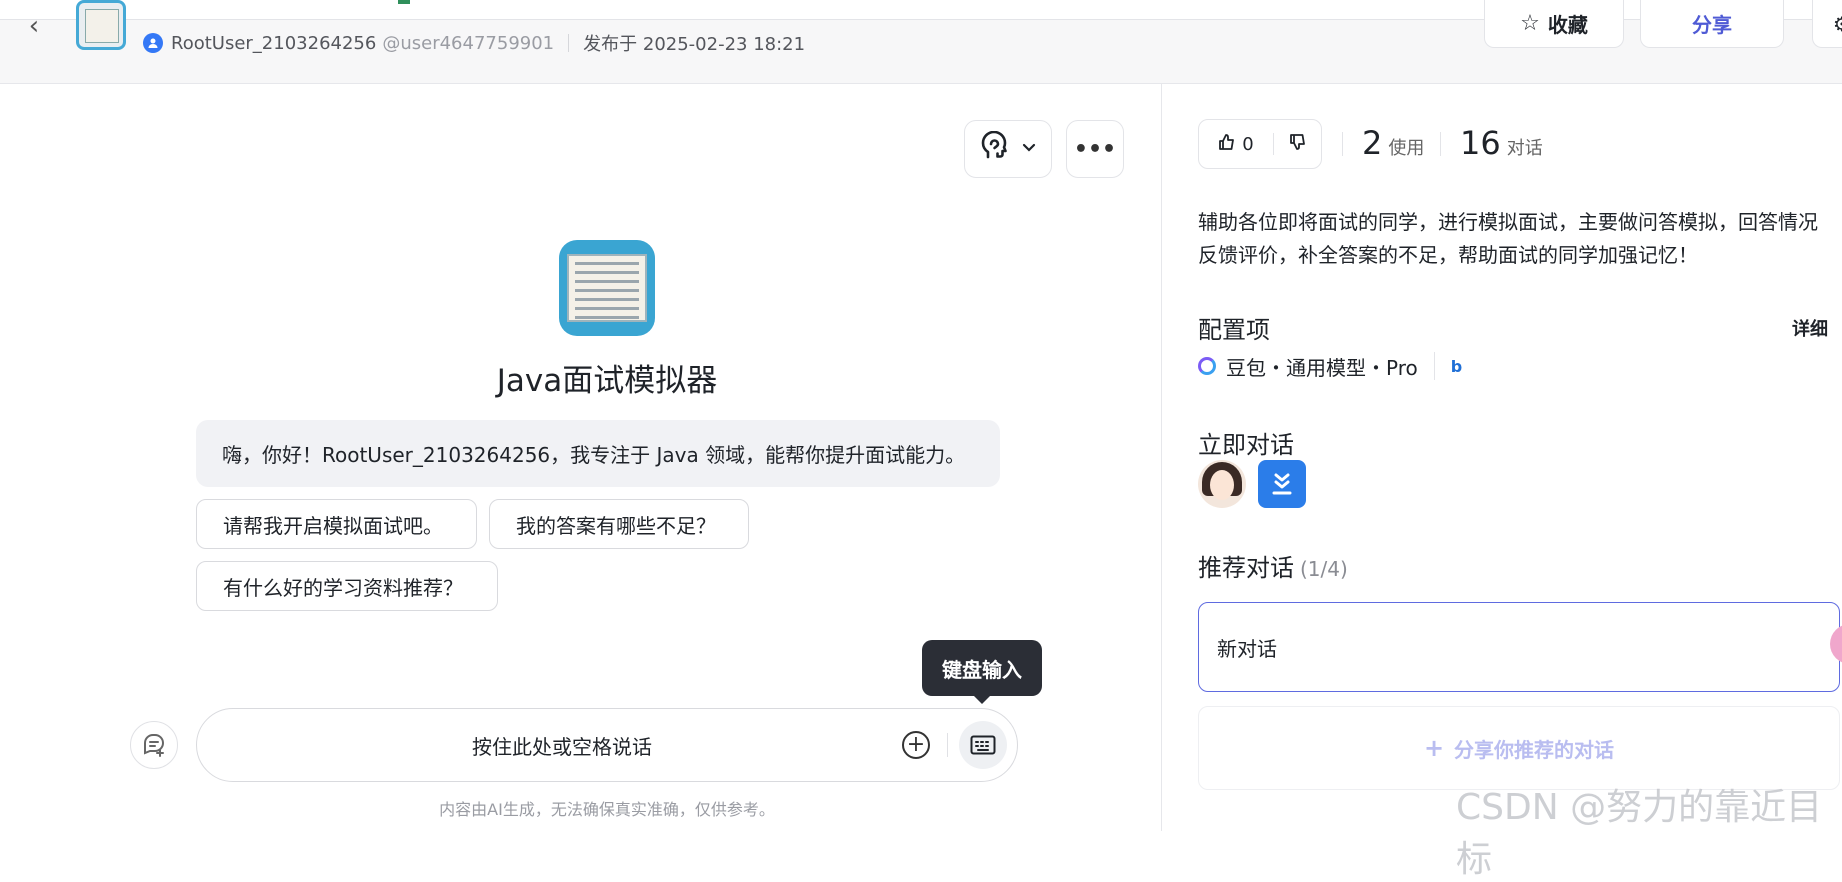  What do you see at coordinates (1372, 143) in the screenshot?
I see `use-count: 2` at bounding box center [1372, 143].